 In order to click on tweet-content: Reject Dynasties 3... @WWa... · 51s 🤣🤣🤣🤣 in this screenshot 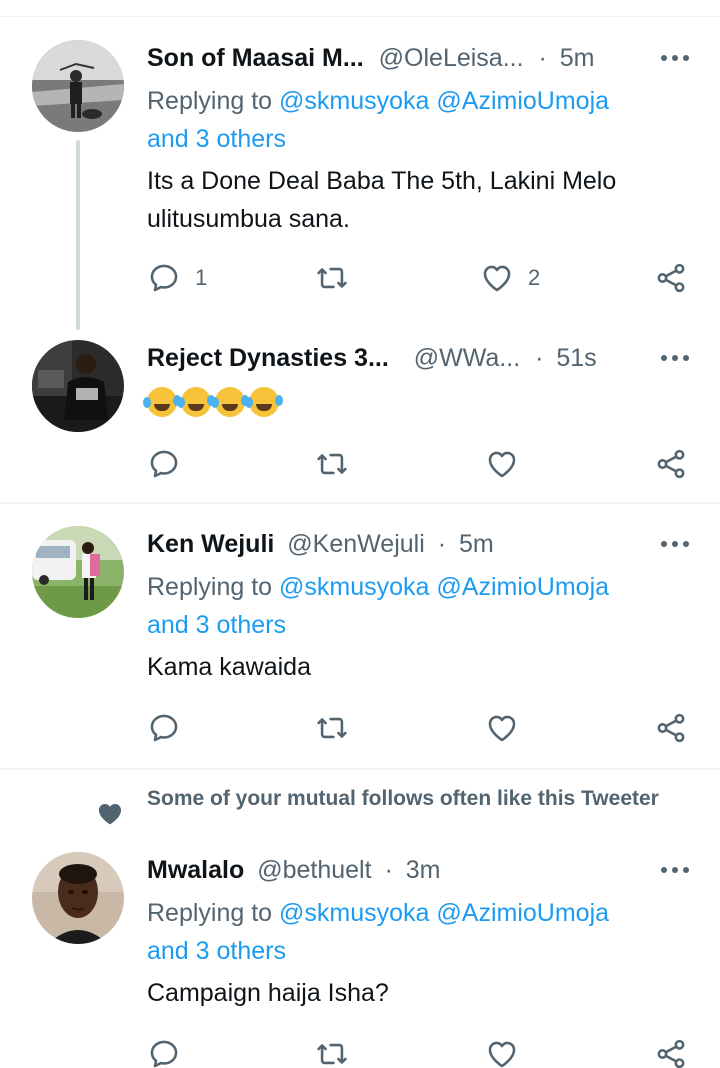, I will do `click(417, 415)`.